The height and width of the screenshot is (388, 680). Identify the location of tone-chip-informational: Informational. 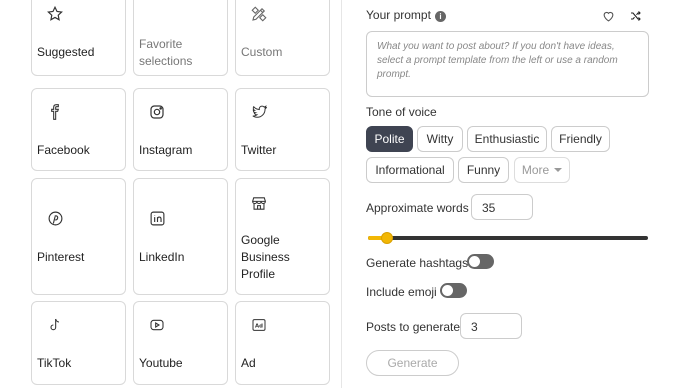
(410, 170).